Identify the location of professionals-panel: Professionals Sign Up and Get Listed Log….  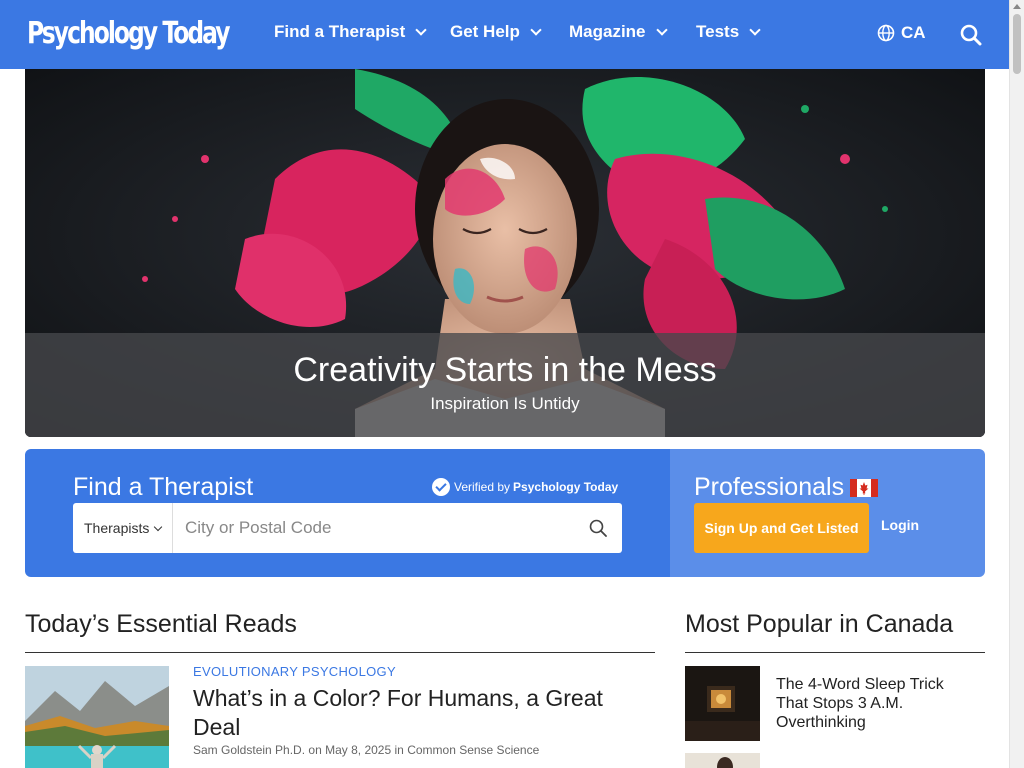
(827, 513).